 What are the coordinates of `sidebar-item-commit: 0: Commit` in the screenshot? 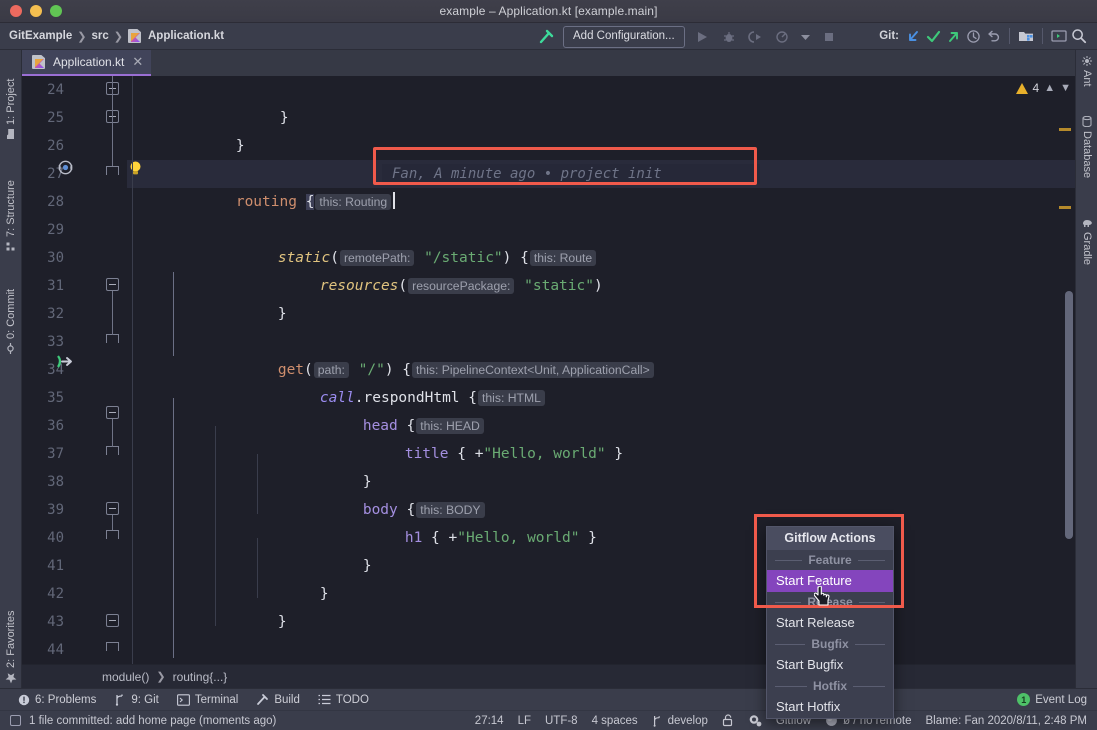 It's located at (11, 310).